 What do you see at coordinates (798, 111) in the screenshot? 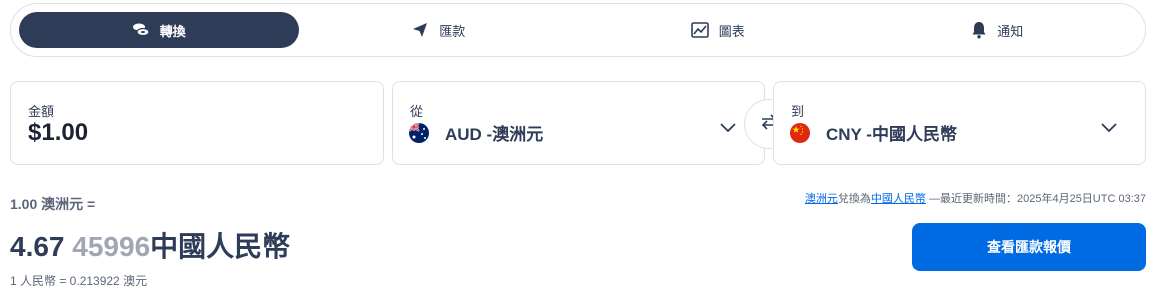
I see `to-label: 到` at bounding box center [798, 111].